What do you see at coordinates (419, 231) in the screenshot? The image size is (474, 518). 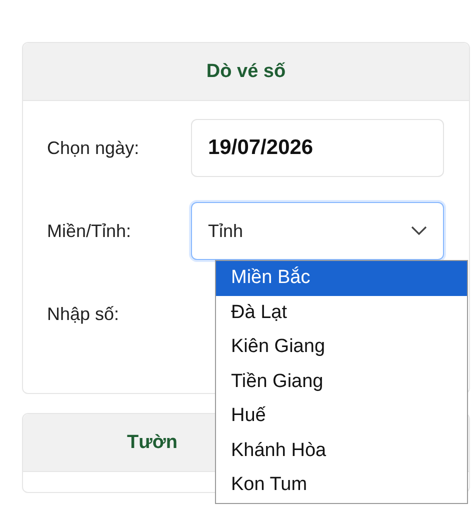 I see `chevron-down-icon` at bounding box center [419, 231].